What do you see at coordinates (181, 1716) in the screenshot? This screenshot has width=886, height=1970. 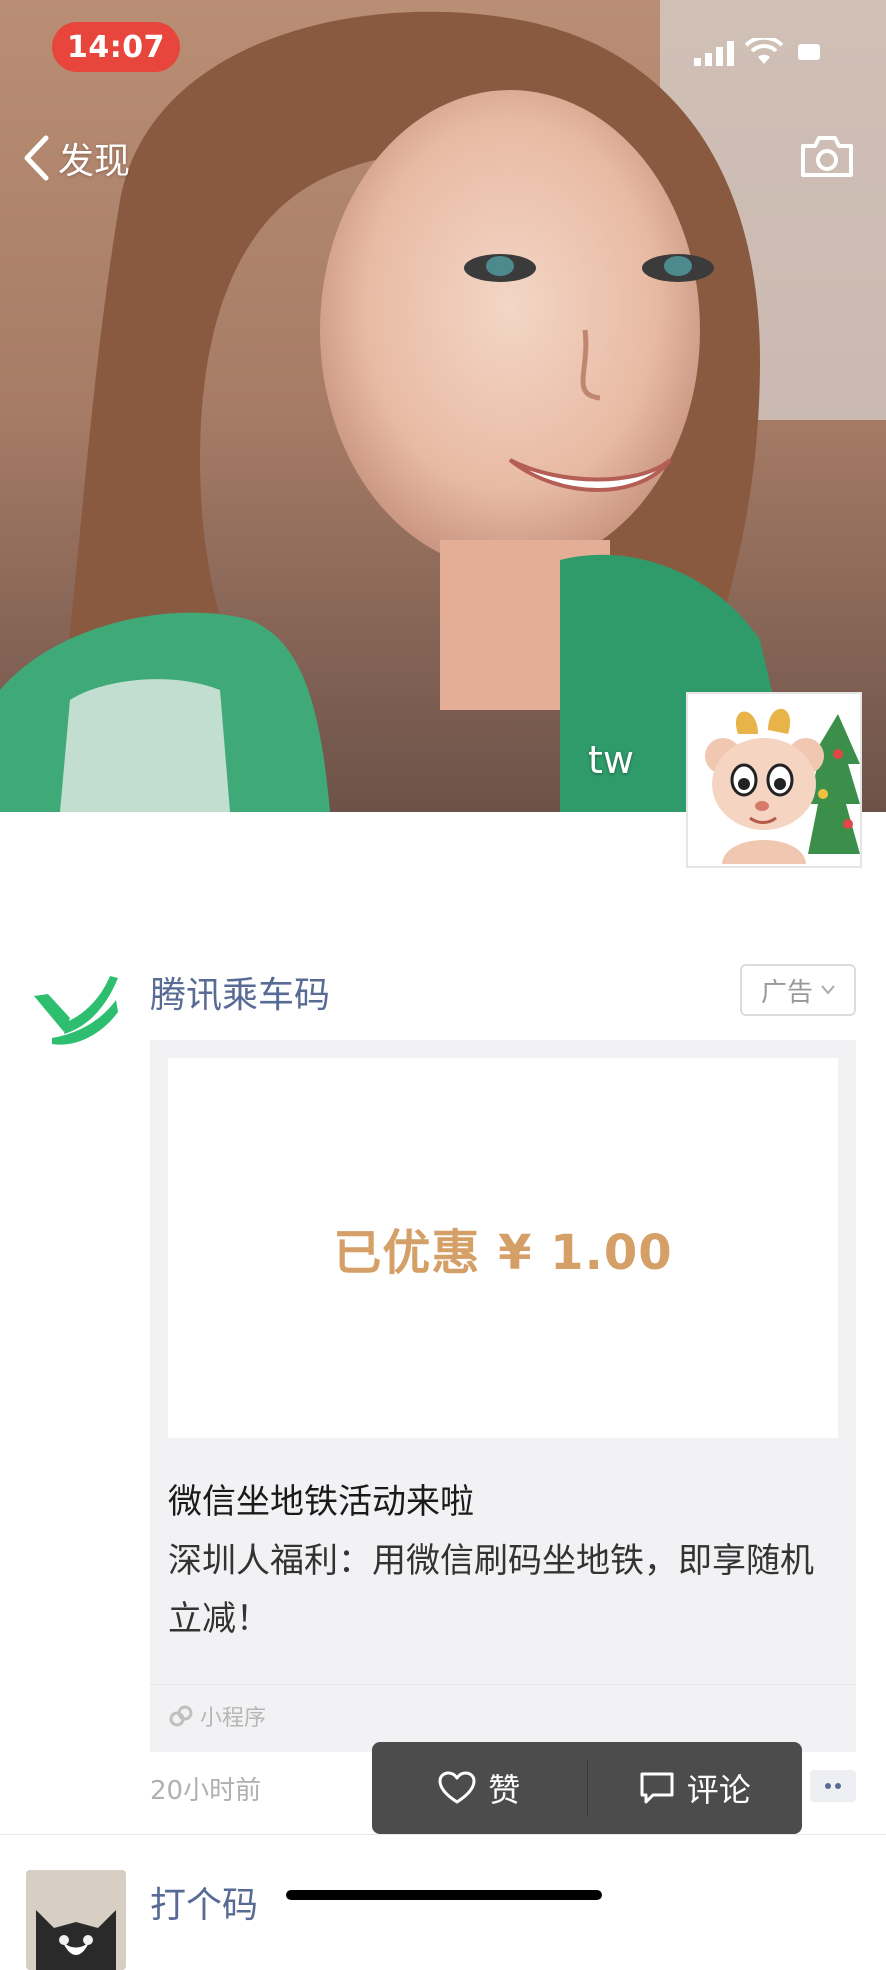 I see `mini-program-icon` at bounding box center [181, 1716].